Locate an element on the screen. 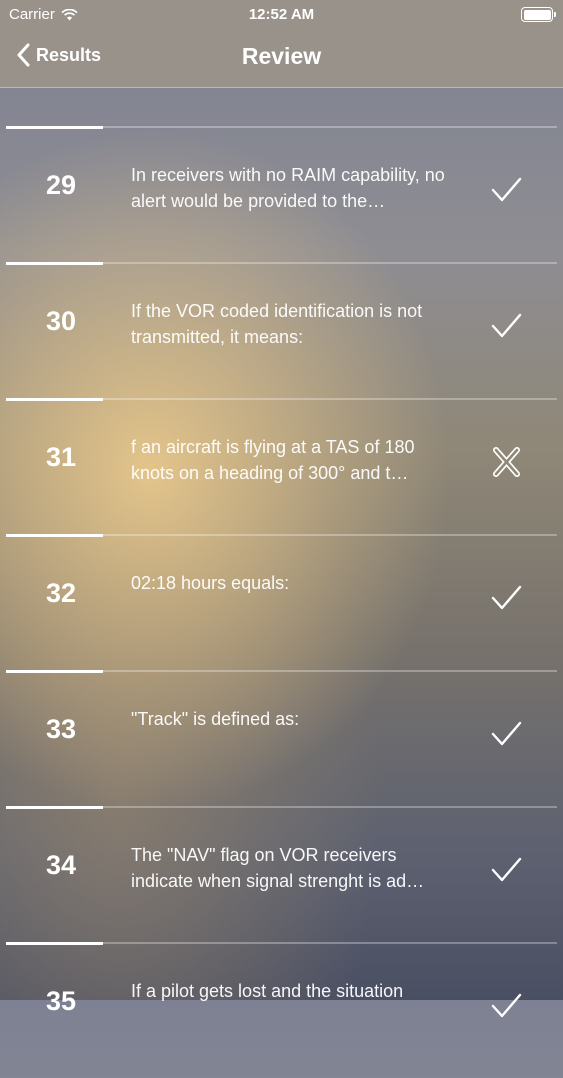 This screenshot has width=563, height=1078. question-row: 32 02:18 hours equals: is located at coordinates (281, 602).